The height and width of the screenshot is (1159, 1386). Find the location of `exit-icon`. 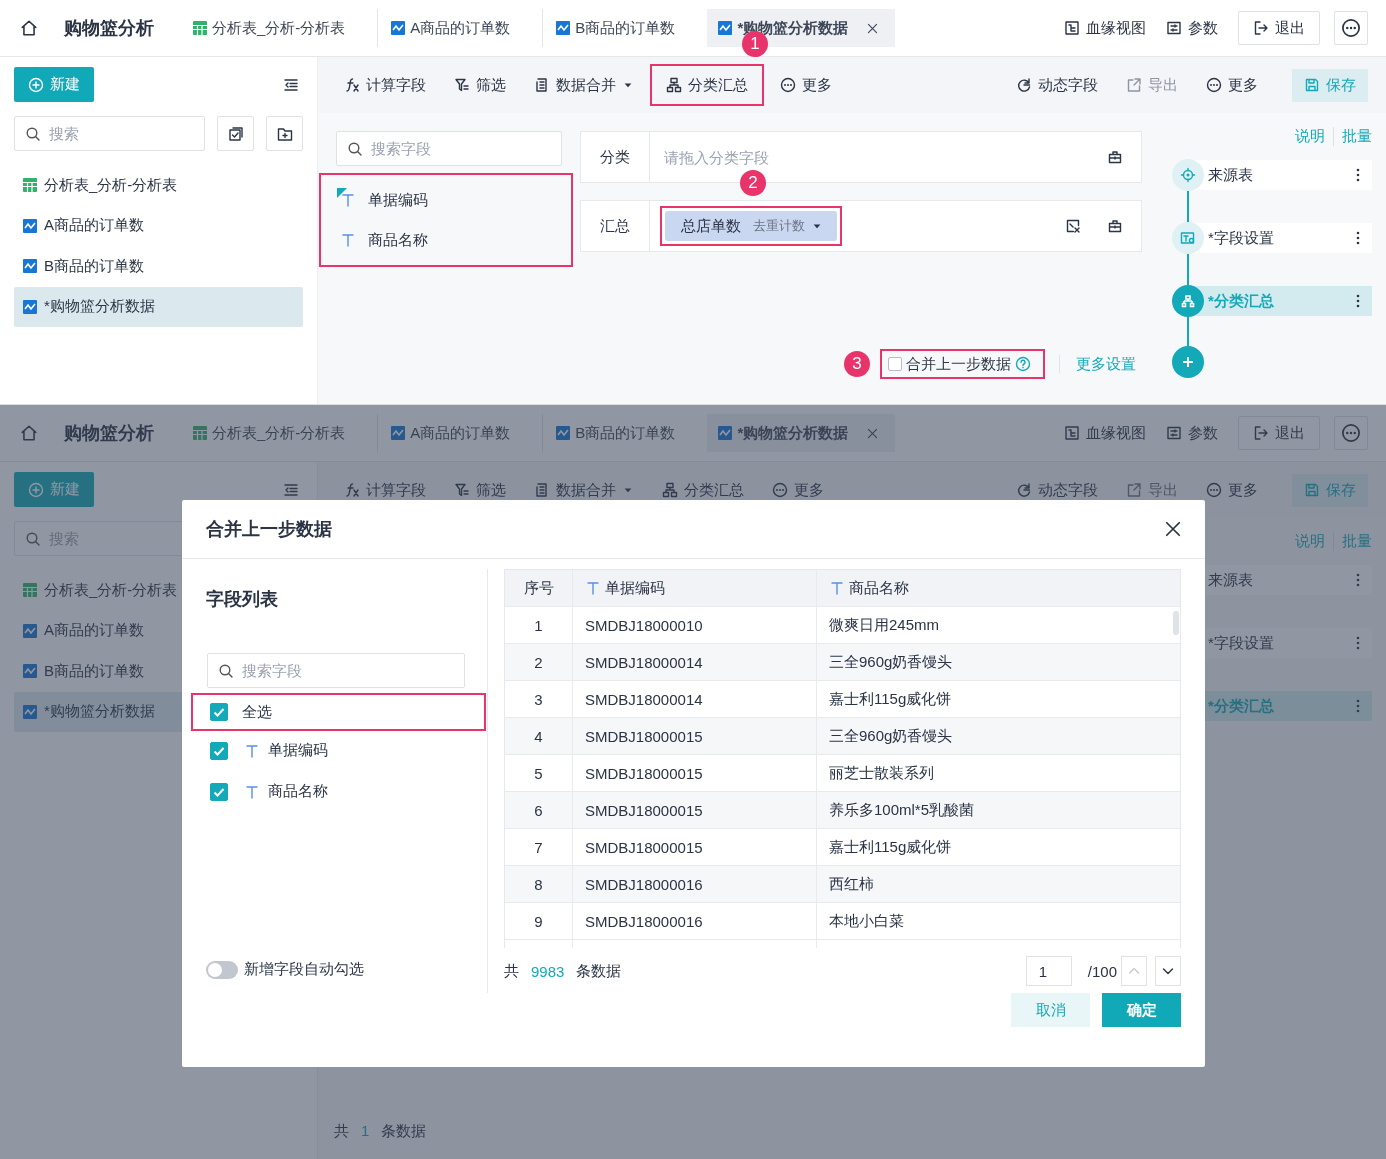

exit-icon is located at coordinates (1261, 28).